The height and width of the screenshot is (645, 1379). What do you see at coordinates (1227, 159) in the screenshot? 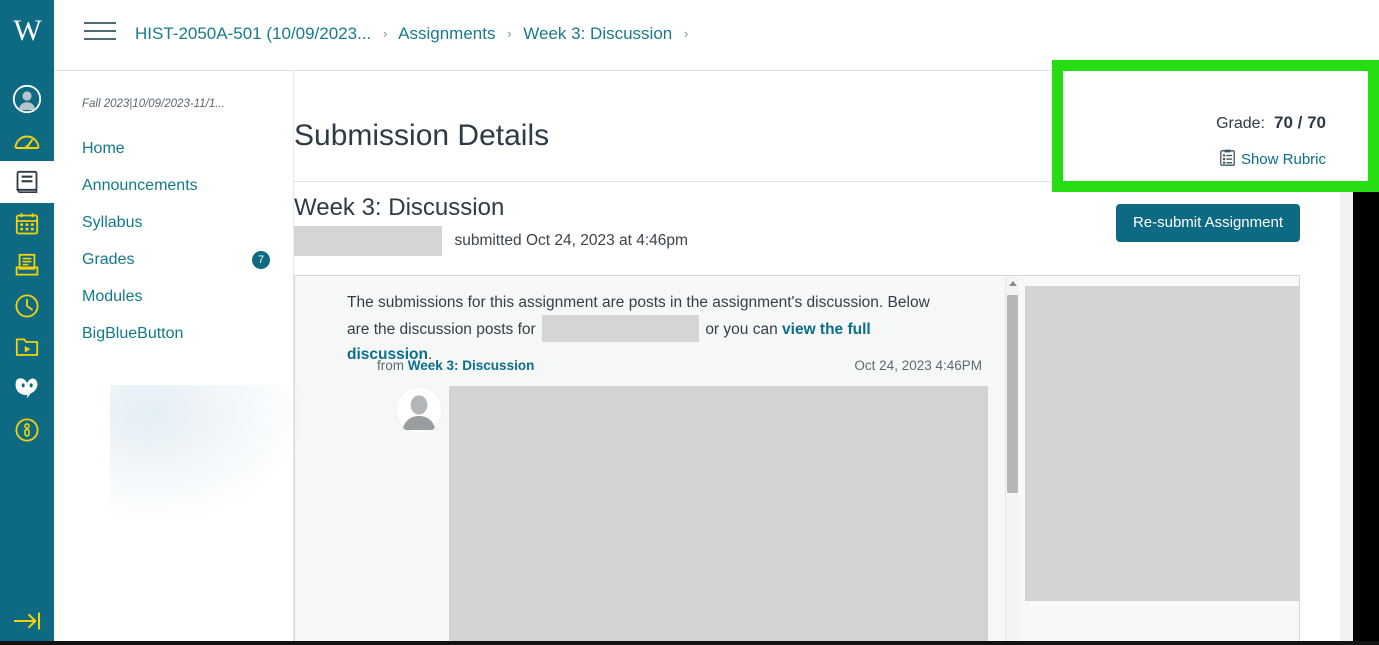
I see `rubric-clipboard-icon` at bounding box center [1227, 159].